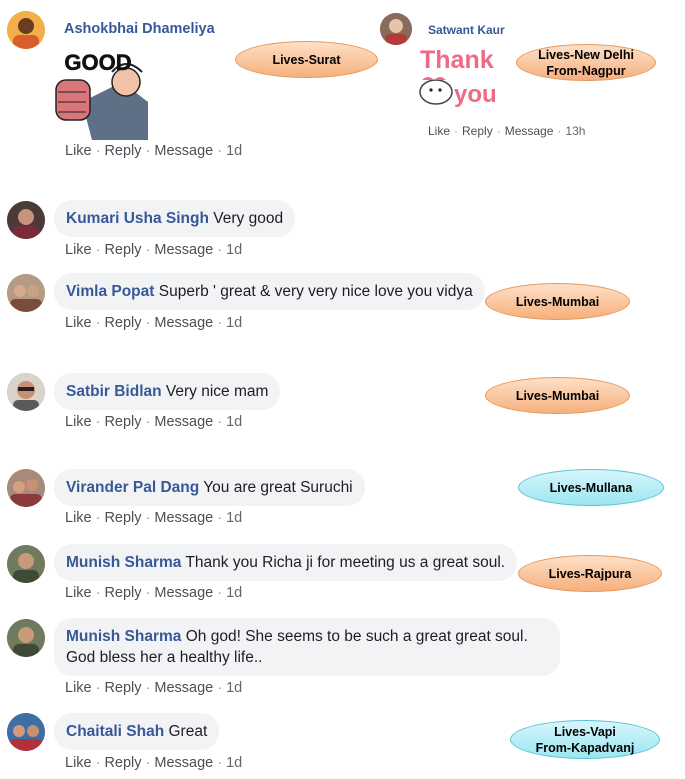  What do you see at coordinates (278, 487) in the screenshot?
I see `comment-text: You are great Suruchi` at bounding box center [278, 487].